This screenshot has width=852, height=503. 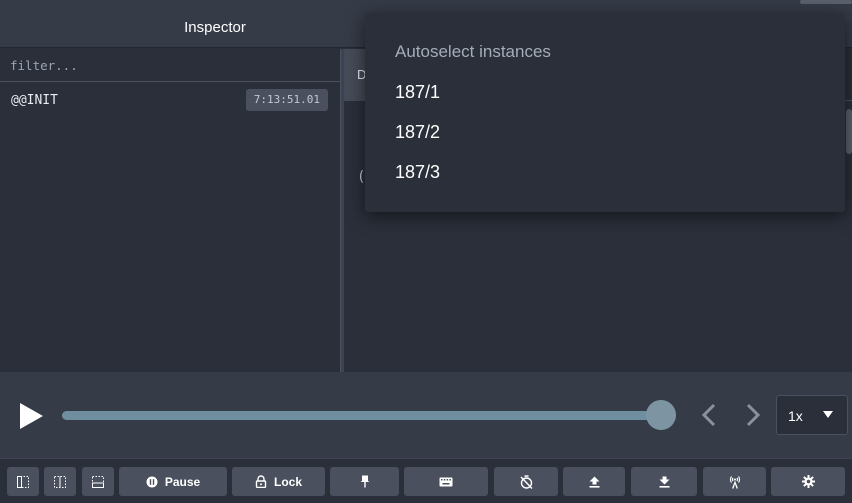 I want to click on shortcuts-button, so click(x=446, y=481).